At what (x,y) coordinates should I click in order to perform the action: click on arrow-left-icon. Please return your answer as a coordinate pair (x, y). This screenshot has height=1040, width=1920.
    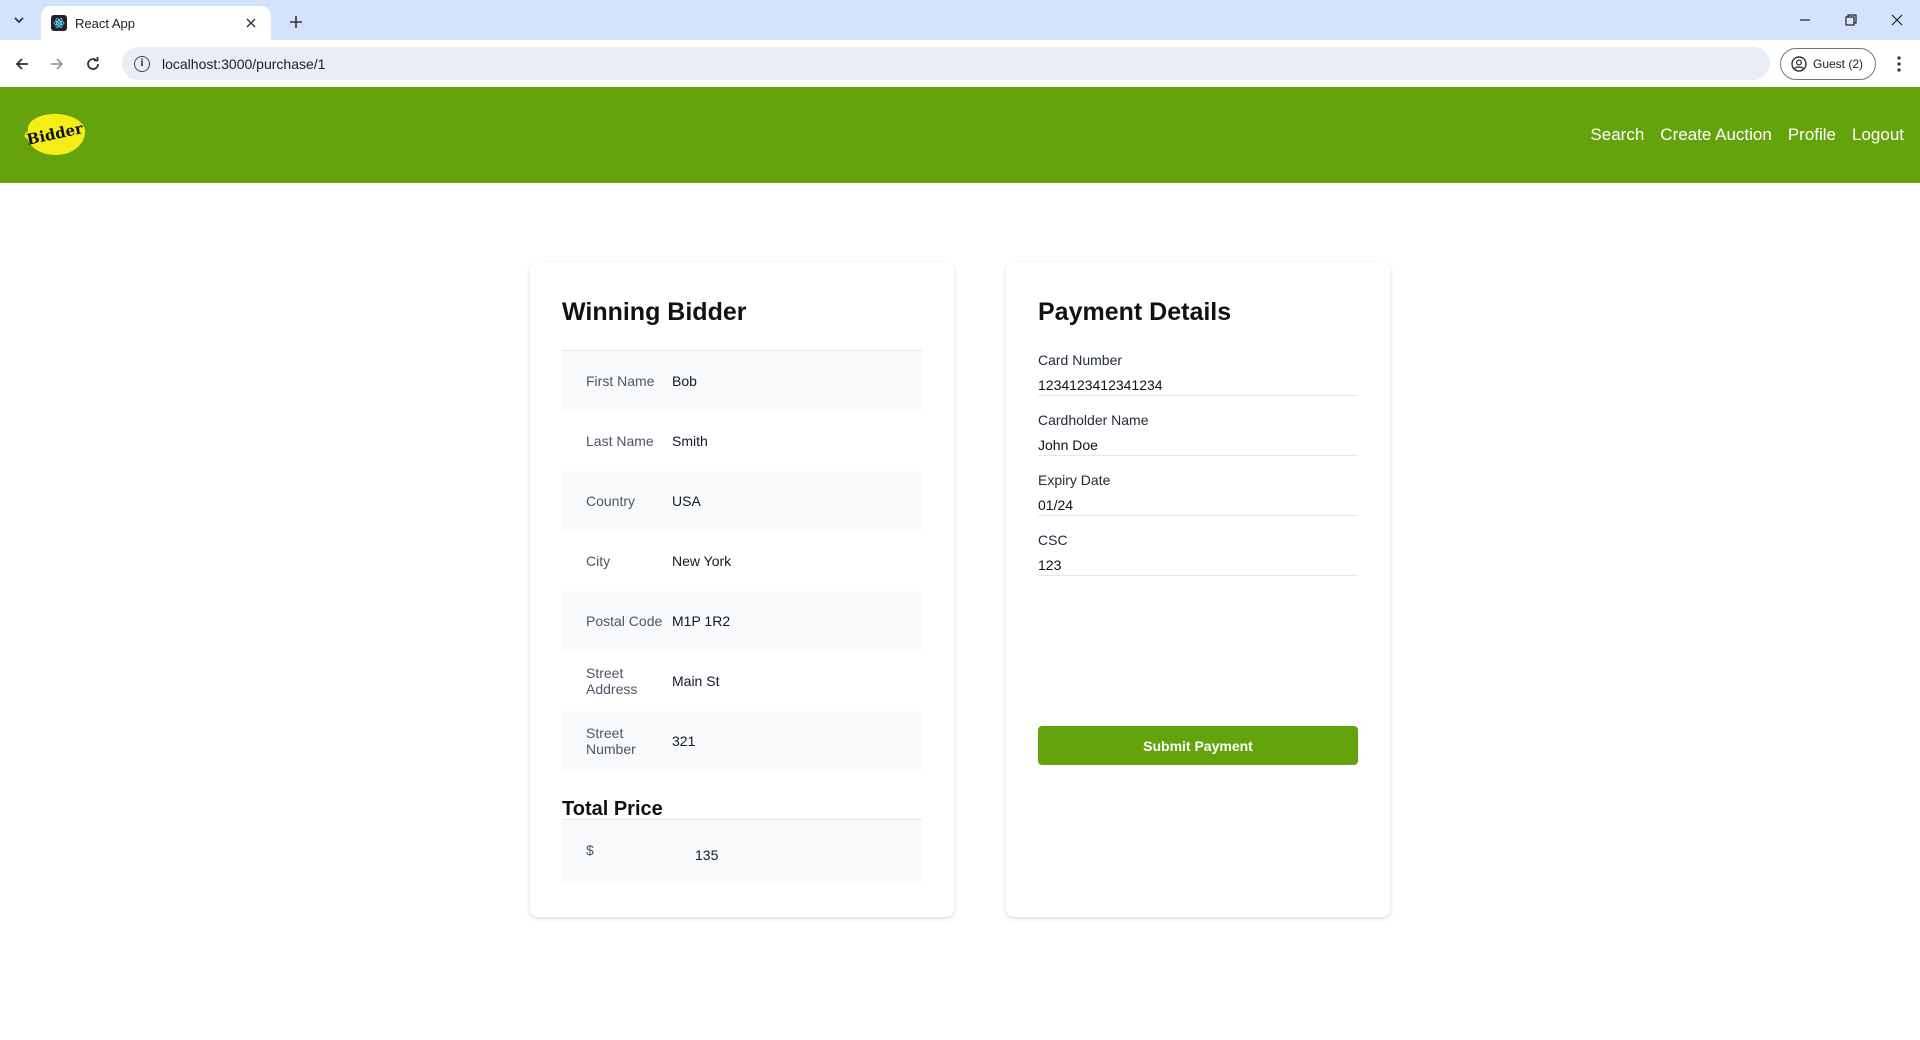
    Looking at the image, I should click on (21, 64).